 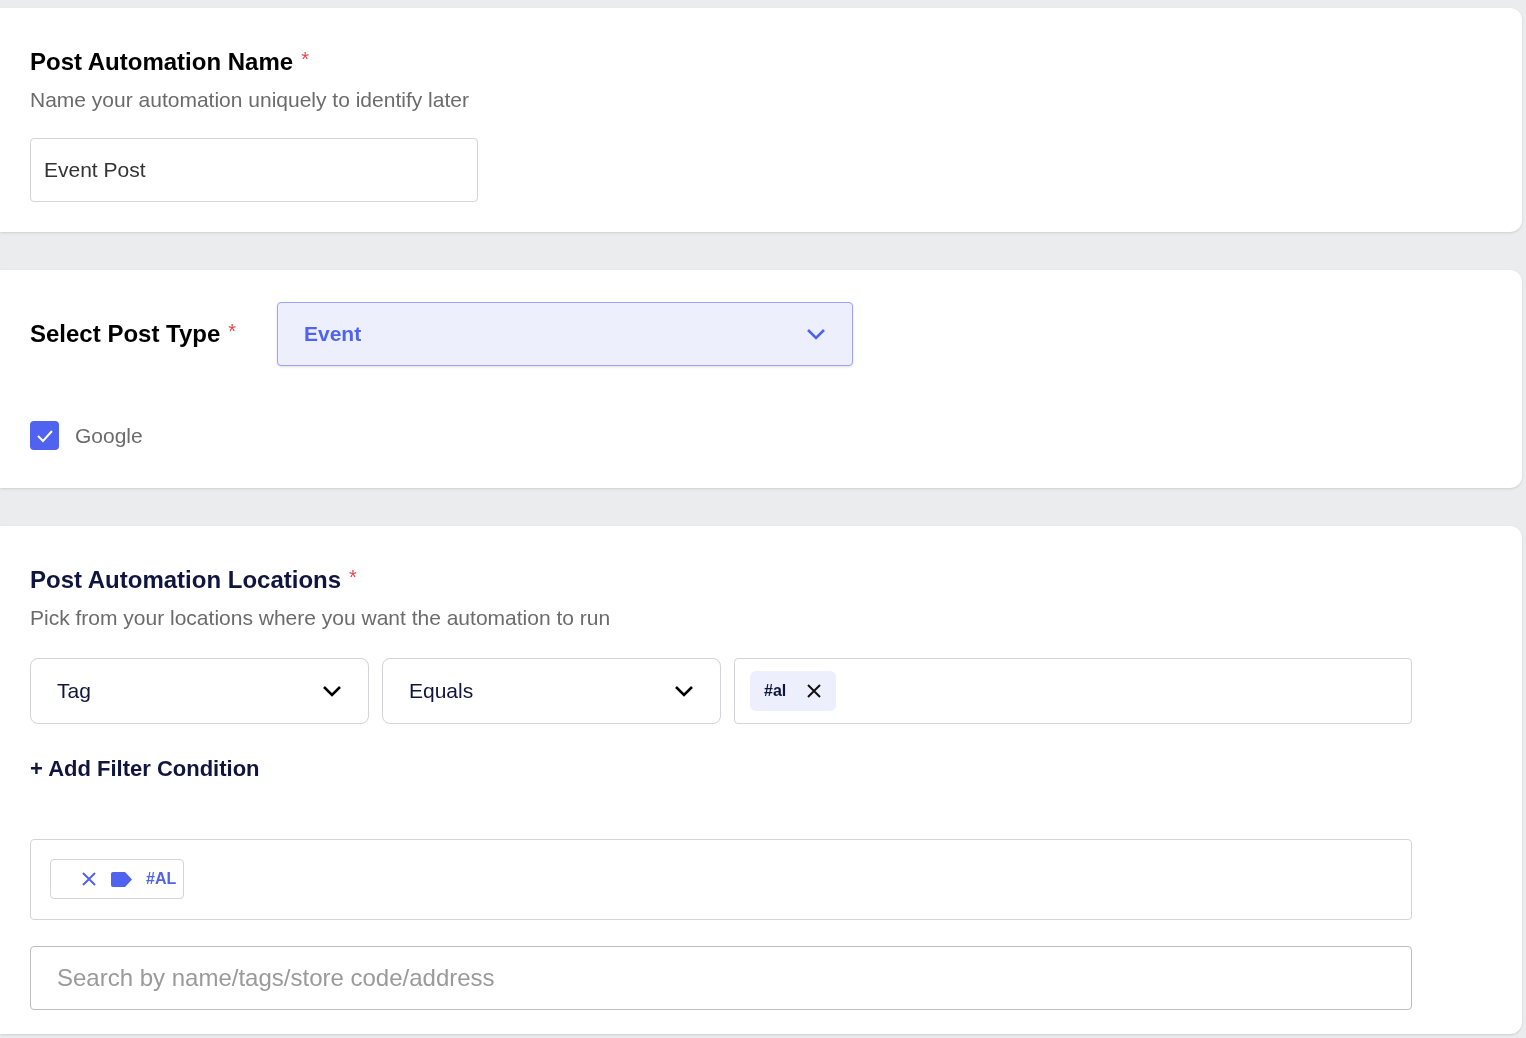 What do you see at coordinates (186, 580) in the screenshot?
I see `section-title: Post Automation Locations` at bounding box center [186, 580].